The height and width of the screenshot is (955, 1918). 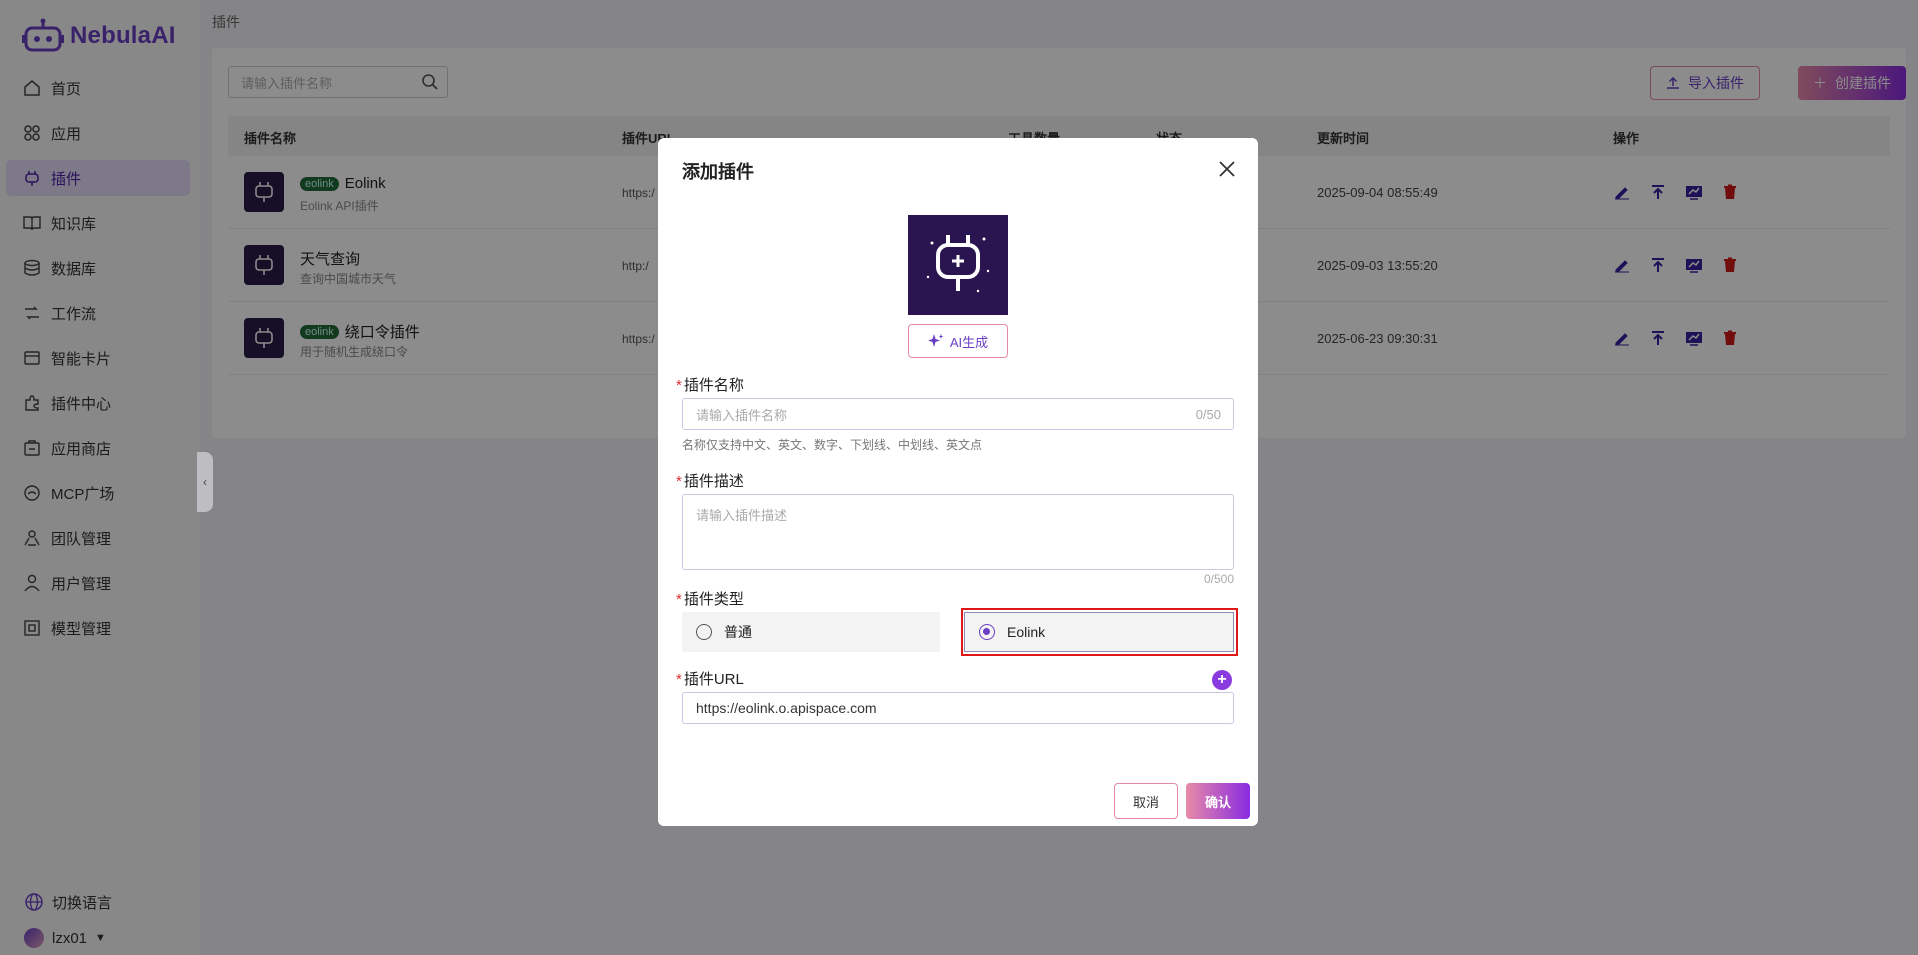 What do you see at coordinates (958, 532) in the screenshot?
I see `plugin-desc-textarea: 请输入插件描述` at bounding box center [958, 532].